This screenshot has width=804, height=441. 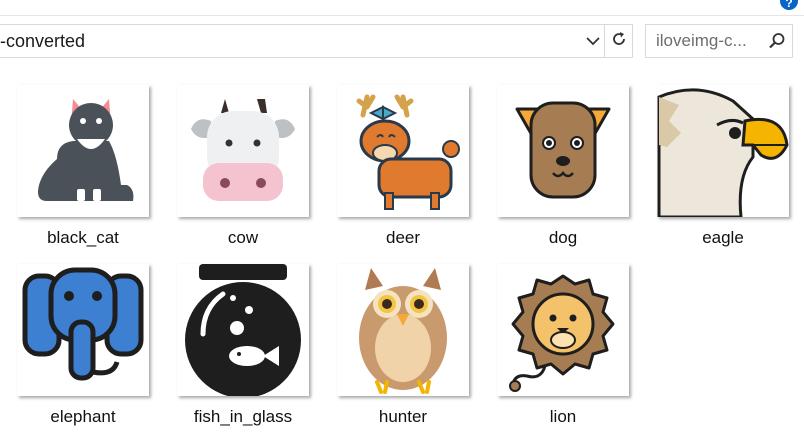 I want to click on owl-thumbnail, so click(x=403, y=330).